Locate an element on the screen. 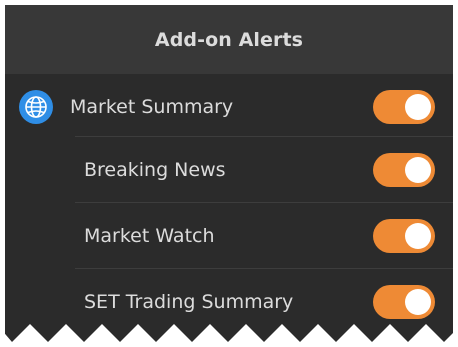 The width and height of the screenshot is (458, 347). alert-label-market-summary: Market Summary is located at coordinates (152, 107).